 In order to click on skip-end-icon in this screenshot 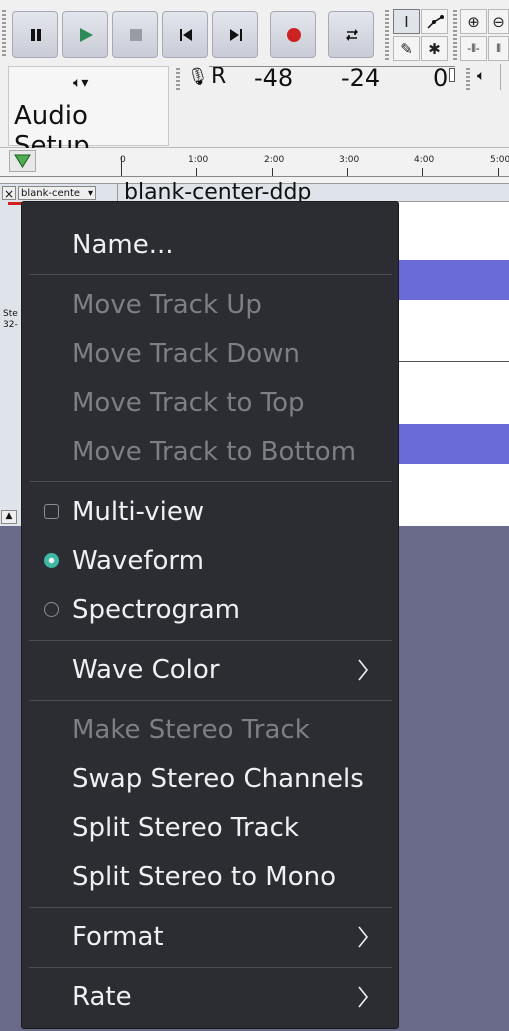, I will do `click(236, 35)`.